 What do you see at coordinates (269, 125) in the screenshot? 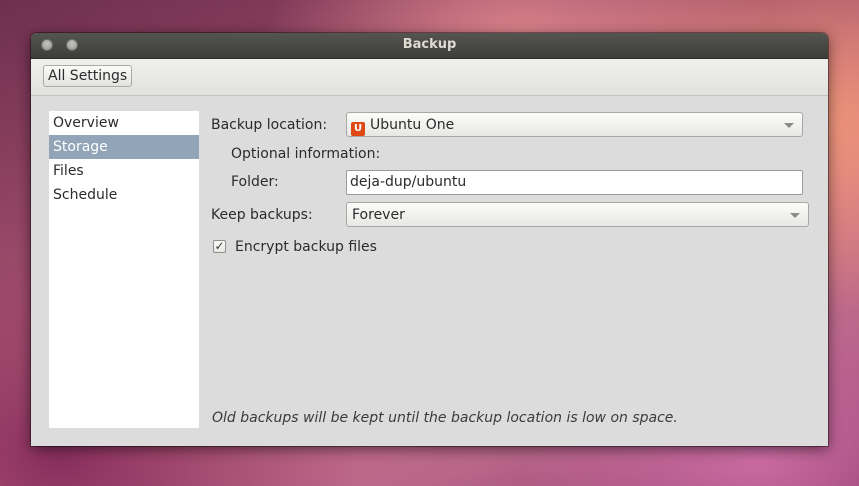
I see `backup-location-label: Backup location:` at bounding box center [269, 125].